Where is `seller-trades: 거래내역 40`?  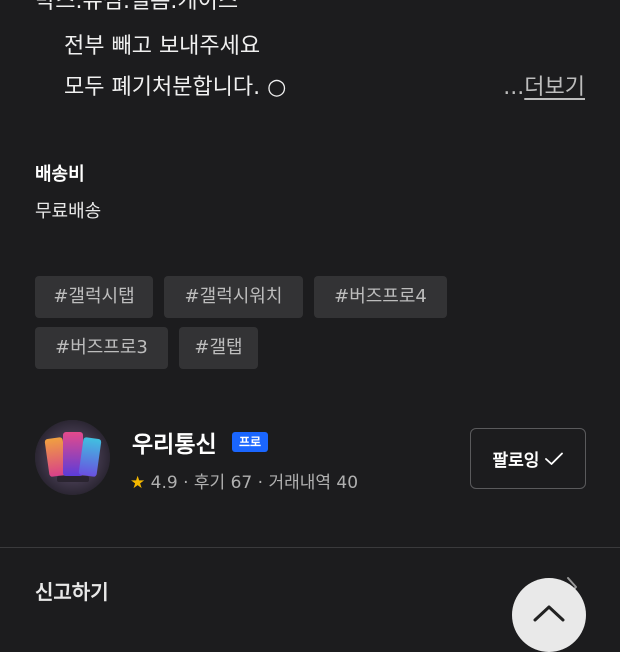
seller-trades: 거래내역 40 is located at coordinates (313, 483).